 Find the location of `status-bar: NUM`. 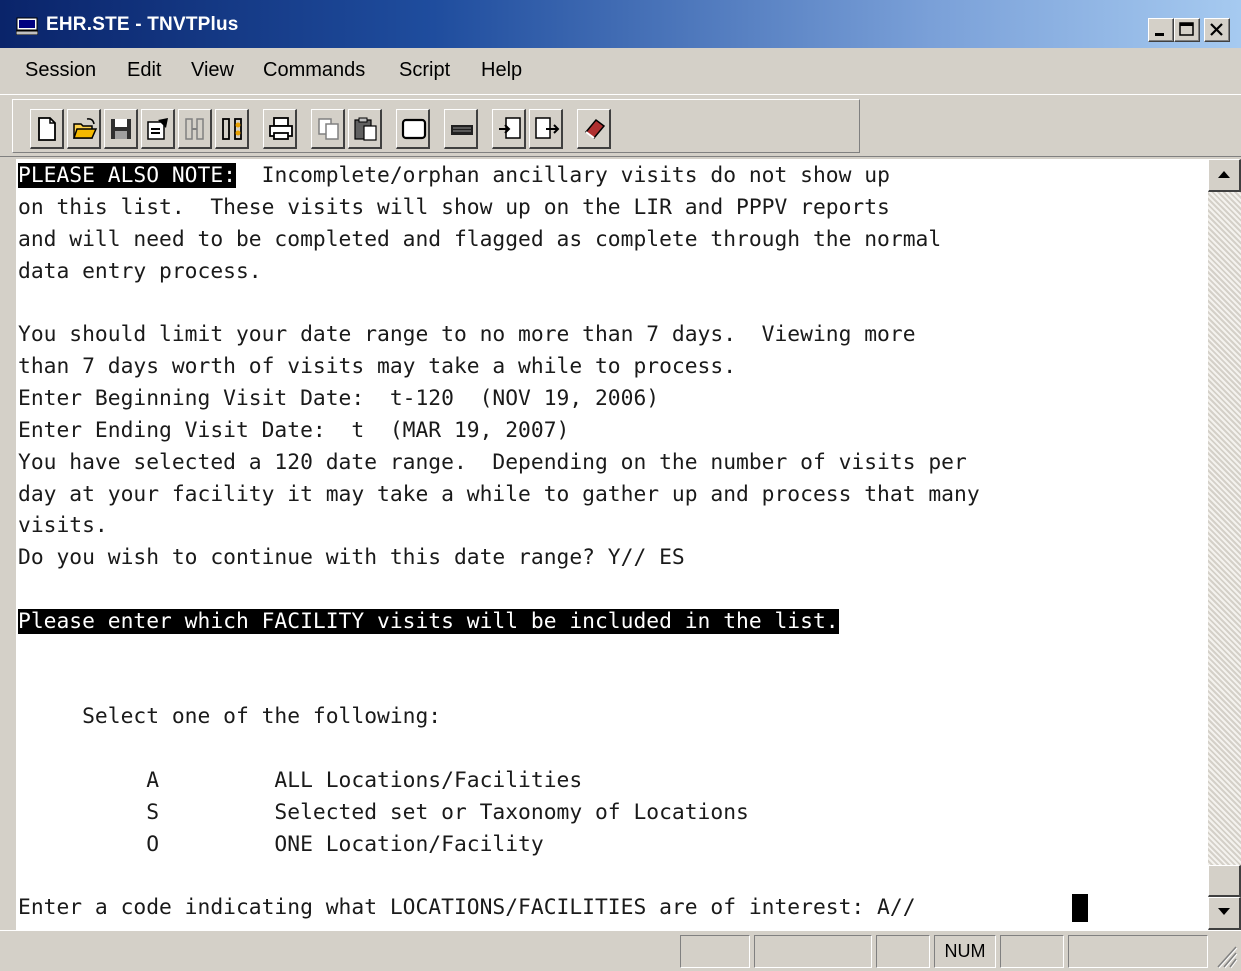

status-bar: NUM is located at coordinates (620, 950).